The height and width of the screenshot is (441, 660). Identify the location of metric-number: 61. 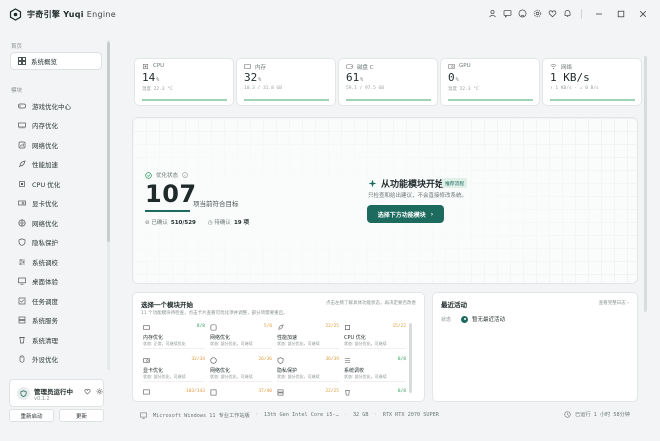
(353, 77).